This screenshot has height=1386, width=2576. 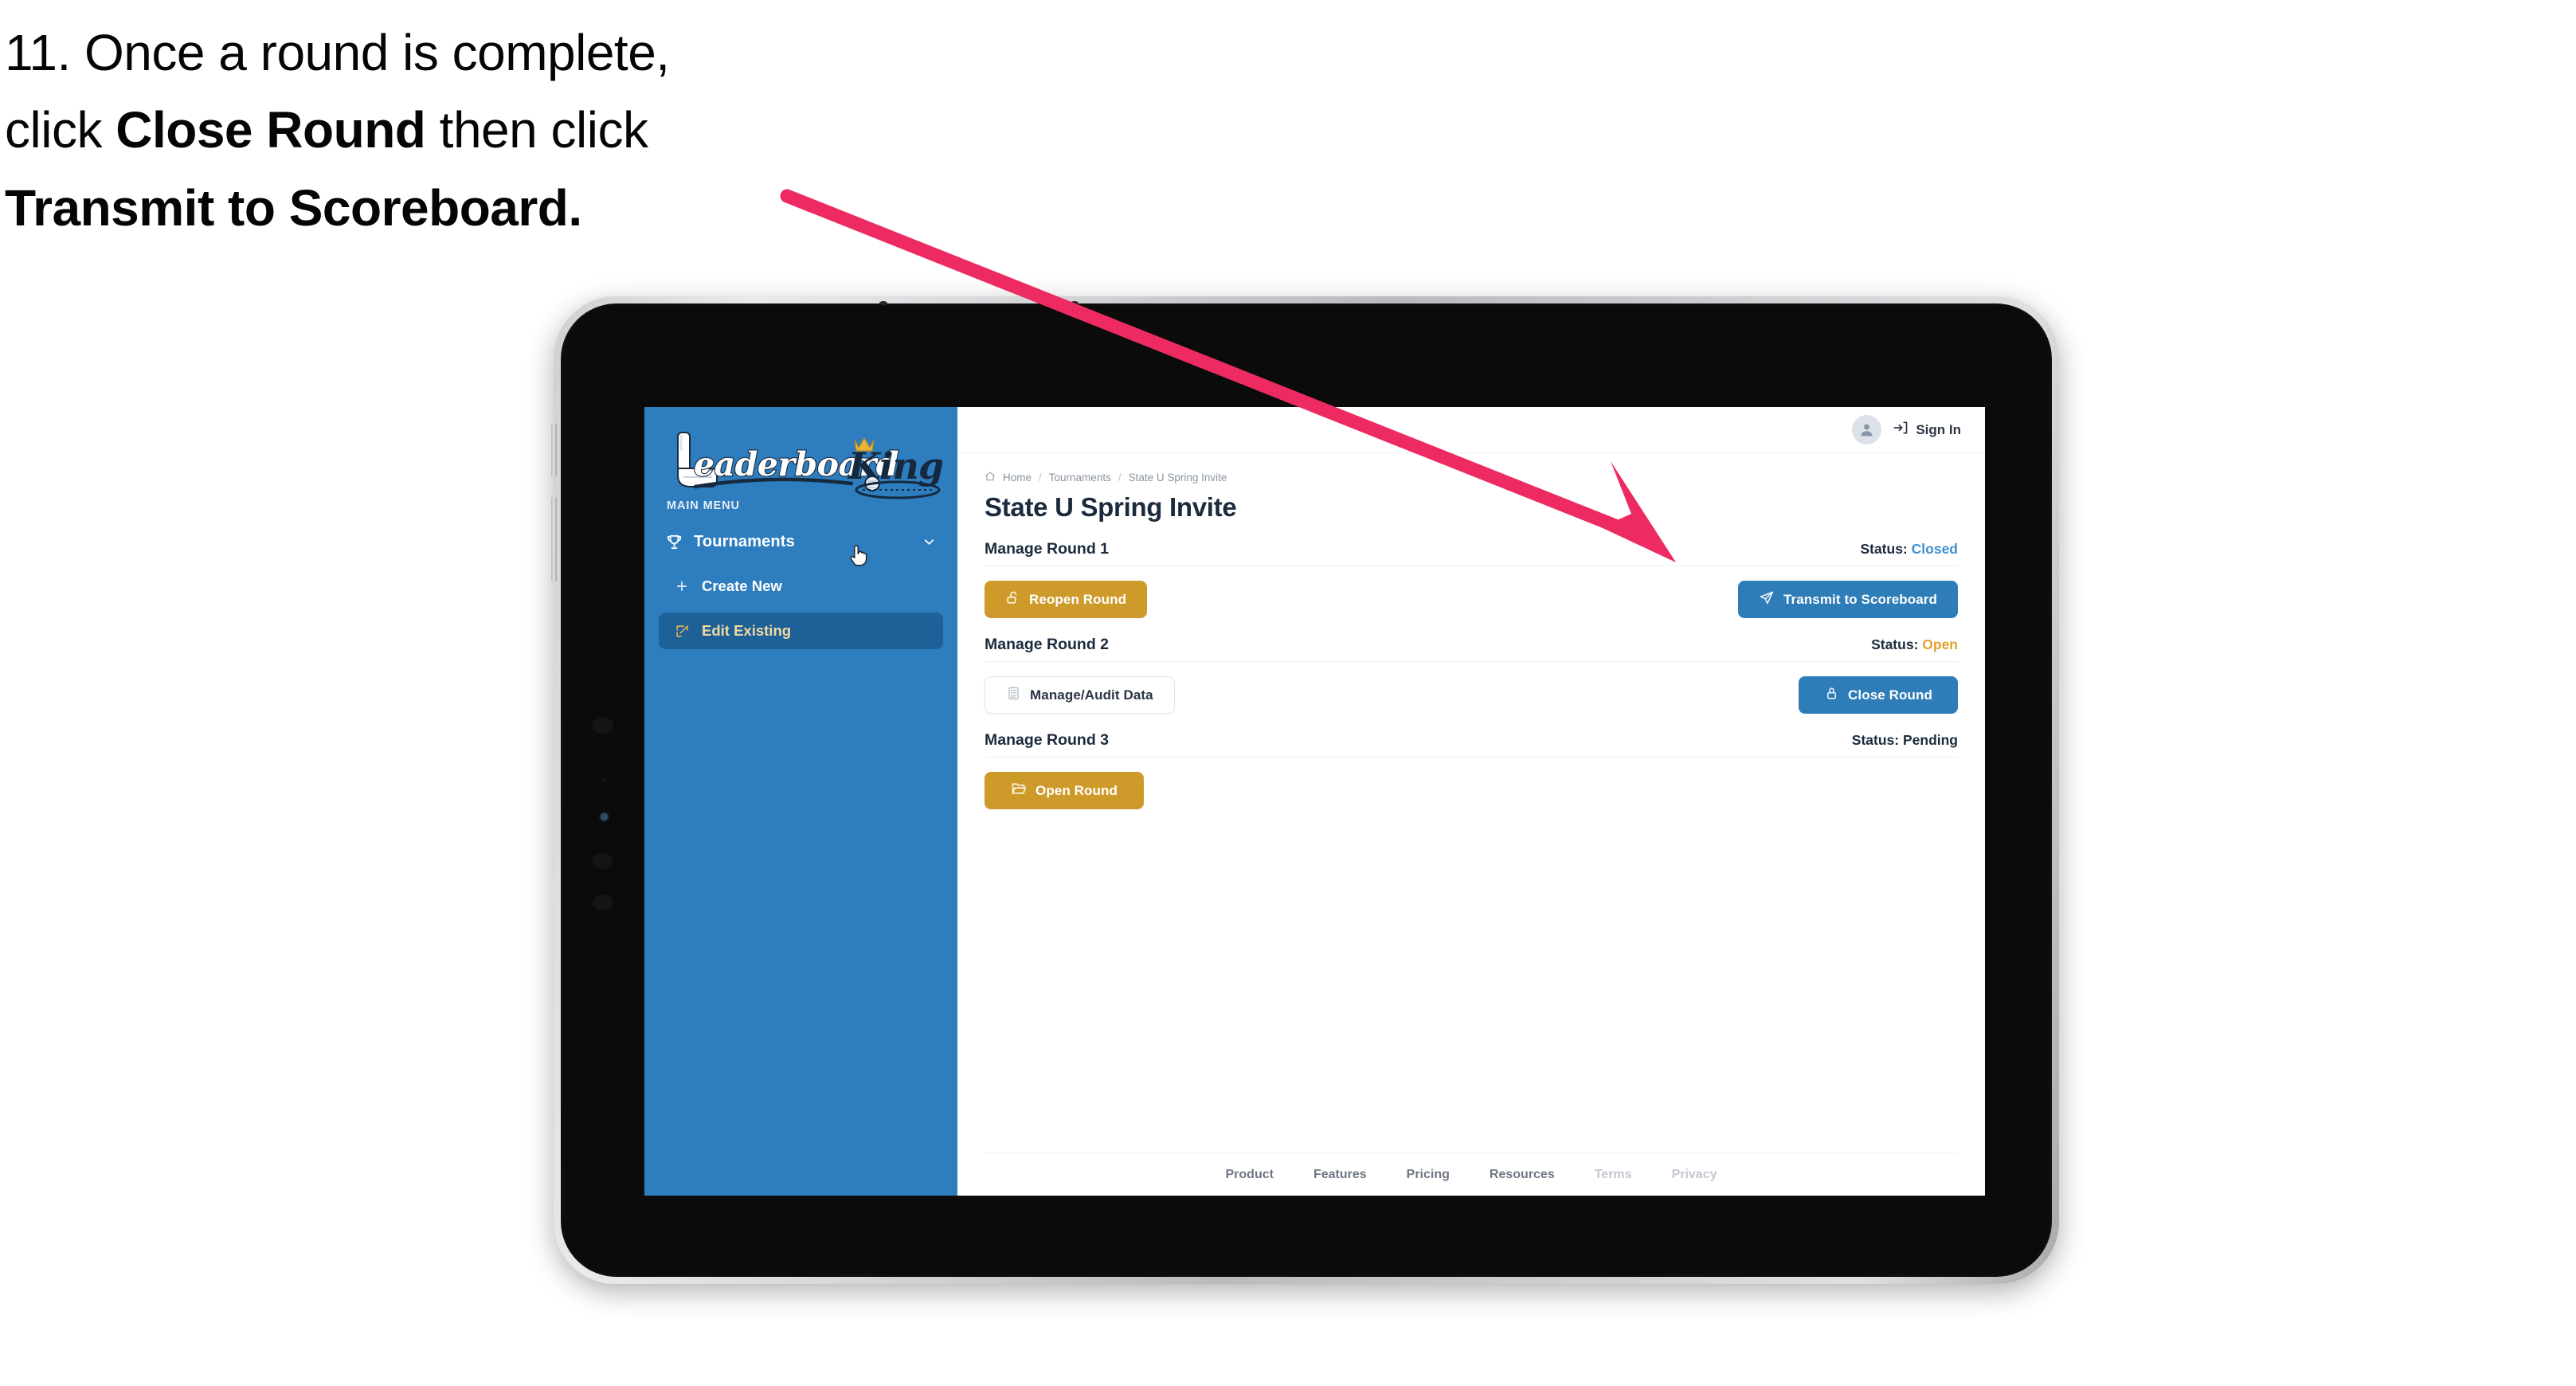 I want to click on lock-icon, so click(x=1831, y=695).